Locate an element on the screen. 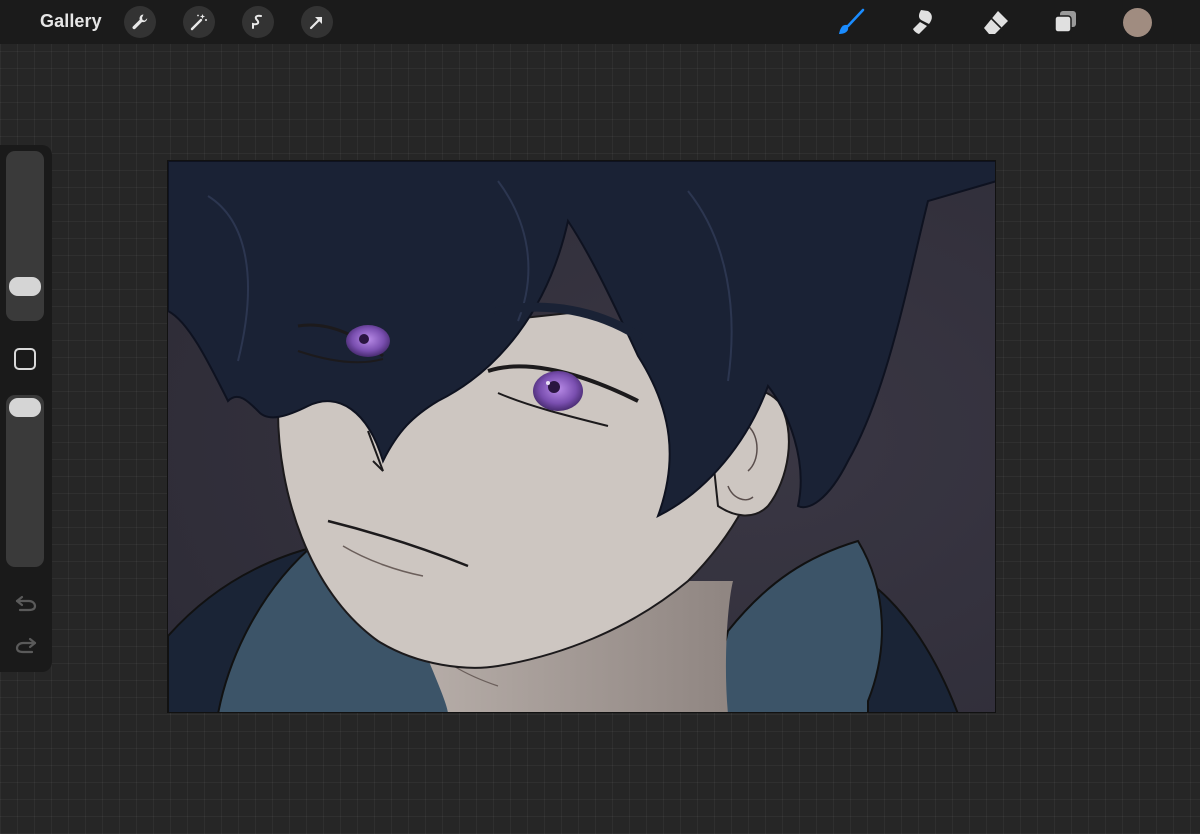 The image size is (1200, 834). color-picker-button is located at coordinates (1137, 22).